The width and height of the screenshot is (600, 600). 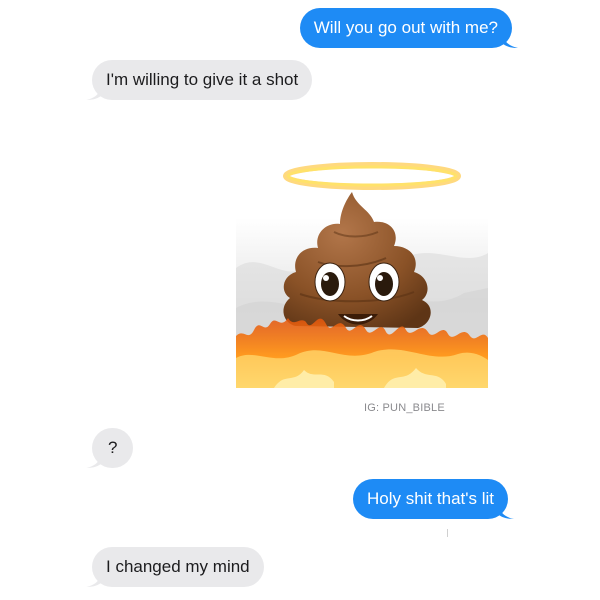 What do you see at coordinates (404, 408) in the screenshot?
I see `image-watermark: IG: PUN_BIBLE` at bounding box center [404, 408].